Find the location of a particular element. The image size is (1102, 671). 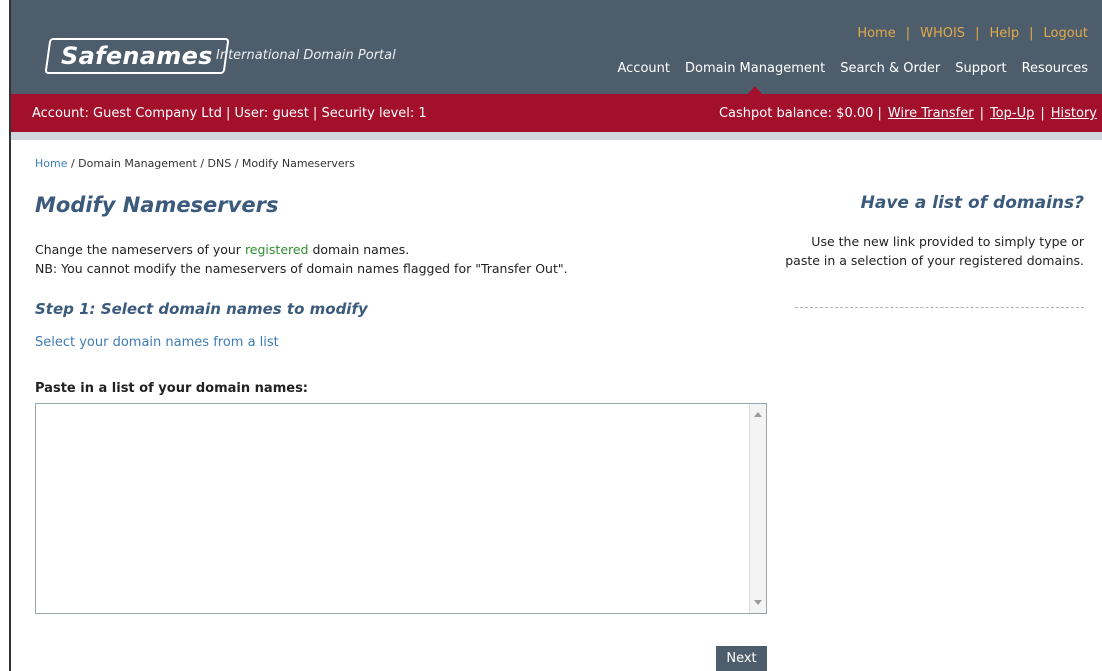

sidebar-title: Have a list of domains? is located at coordinates (972, 203).